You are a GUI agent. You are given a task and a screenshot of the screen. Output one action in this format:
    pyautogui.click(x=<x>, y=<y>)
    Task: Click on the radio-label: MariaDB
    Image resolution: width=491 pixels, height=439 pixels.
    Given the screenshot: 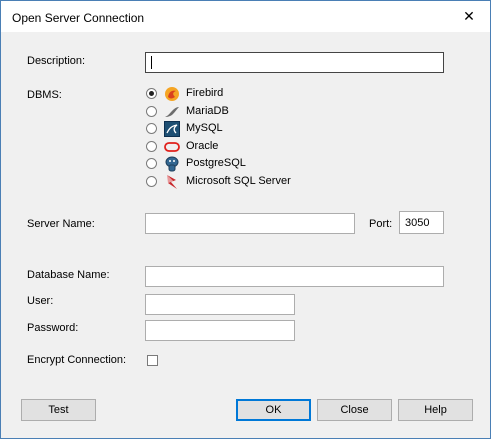 What is the action you would take?
    pyautogui.click(x=207, y=111)
    